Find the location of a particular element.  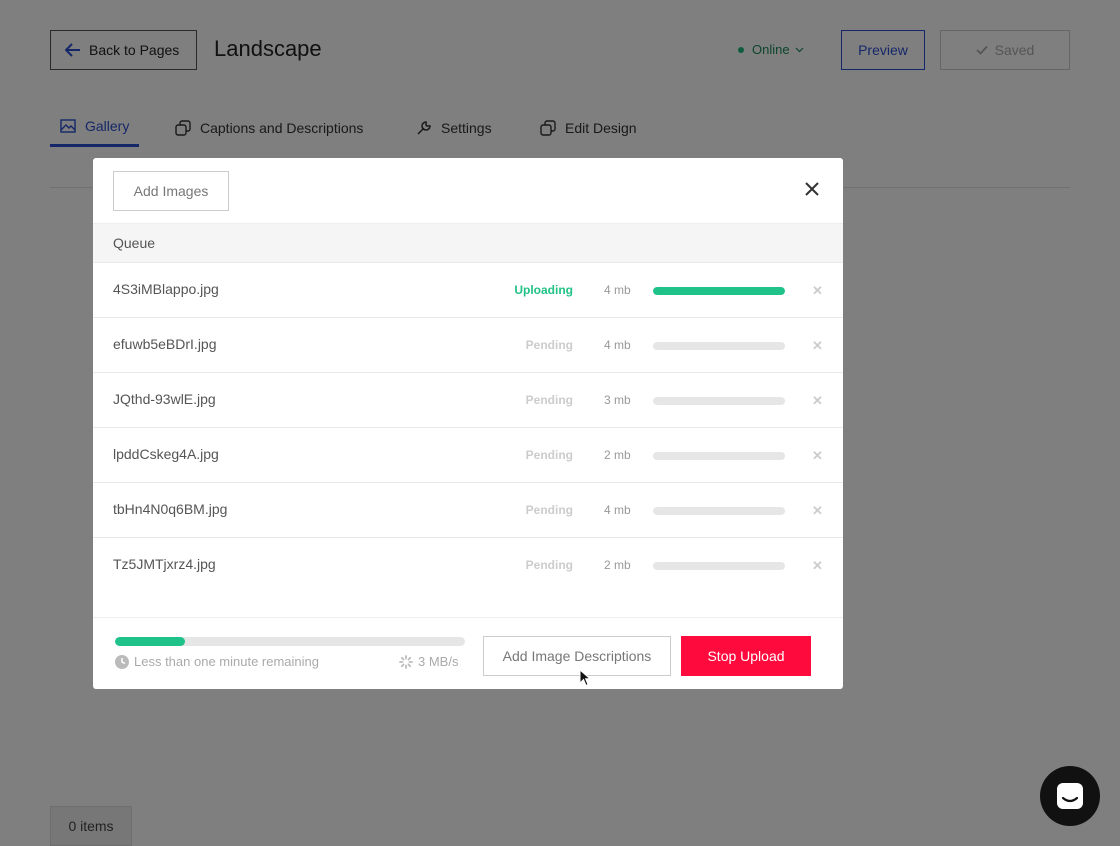

spinner-icon is located at coordinates (406, 661).